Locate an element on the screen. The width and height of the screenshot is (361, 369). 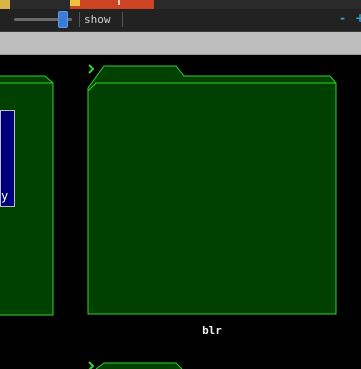
toolbar: show - + is located at coordinates (180, 20).